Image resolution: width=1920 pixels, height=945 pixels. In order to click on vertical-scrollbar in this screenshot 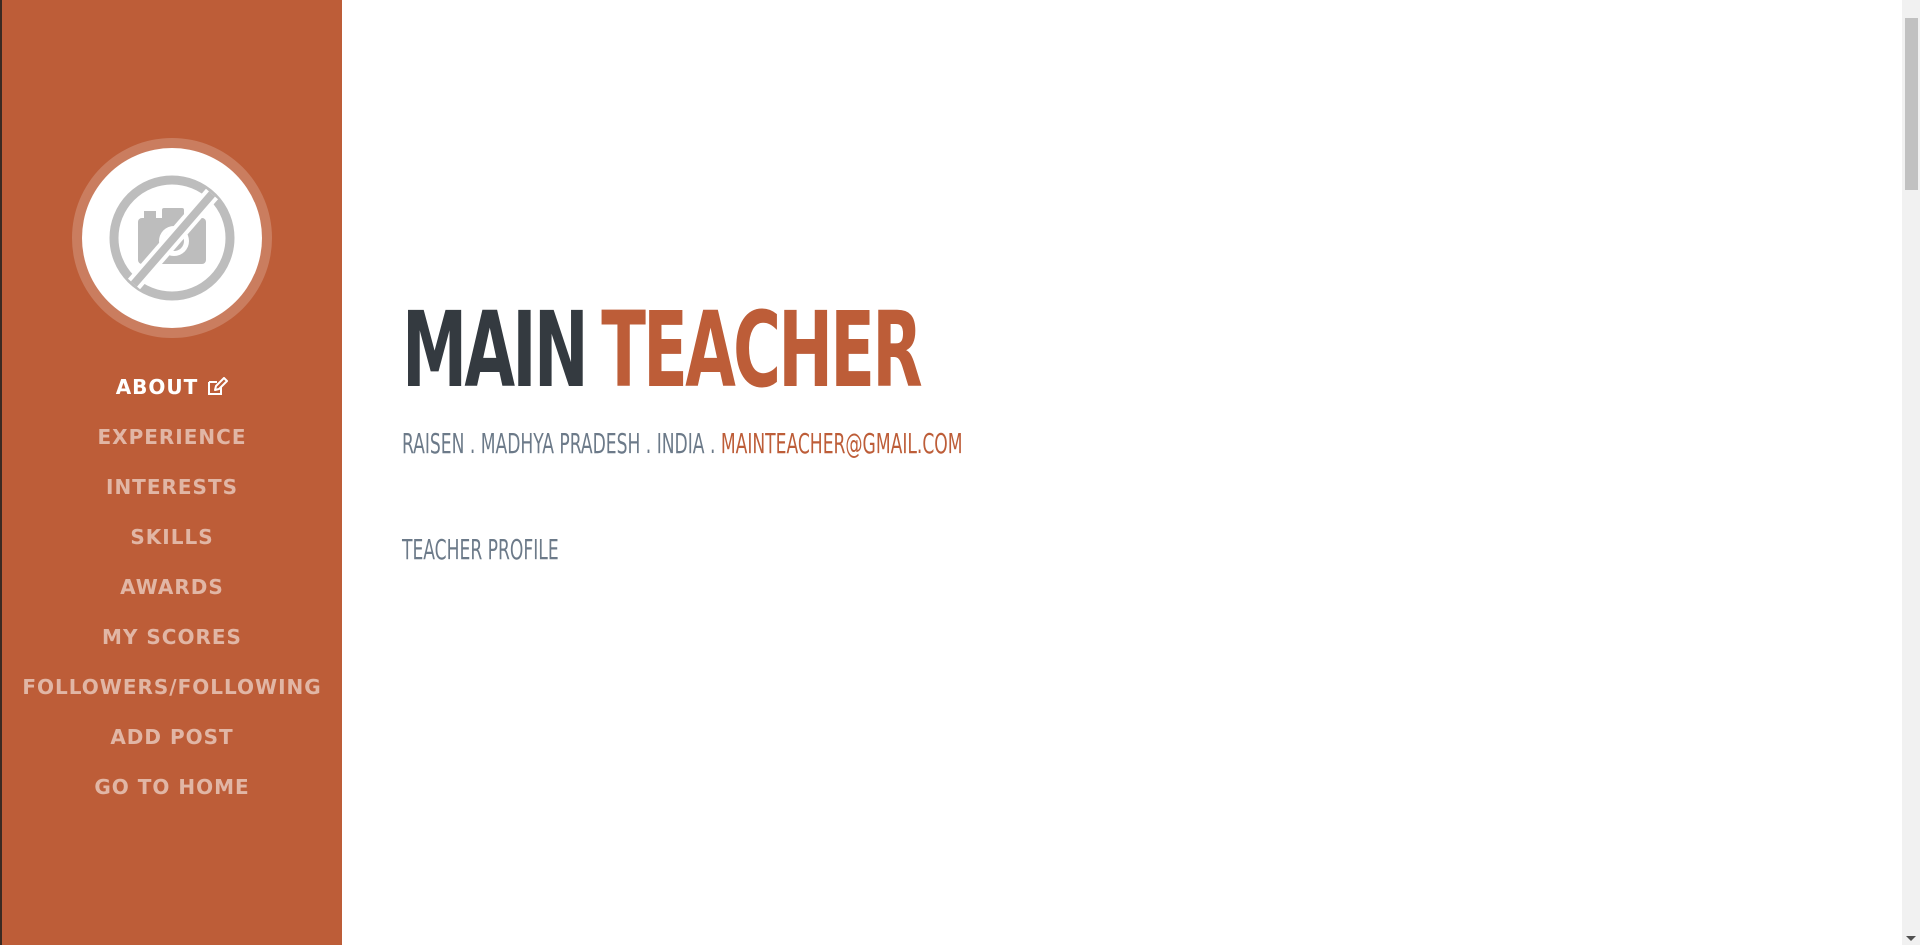, I will do `click(1911, 472)`.